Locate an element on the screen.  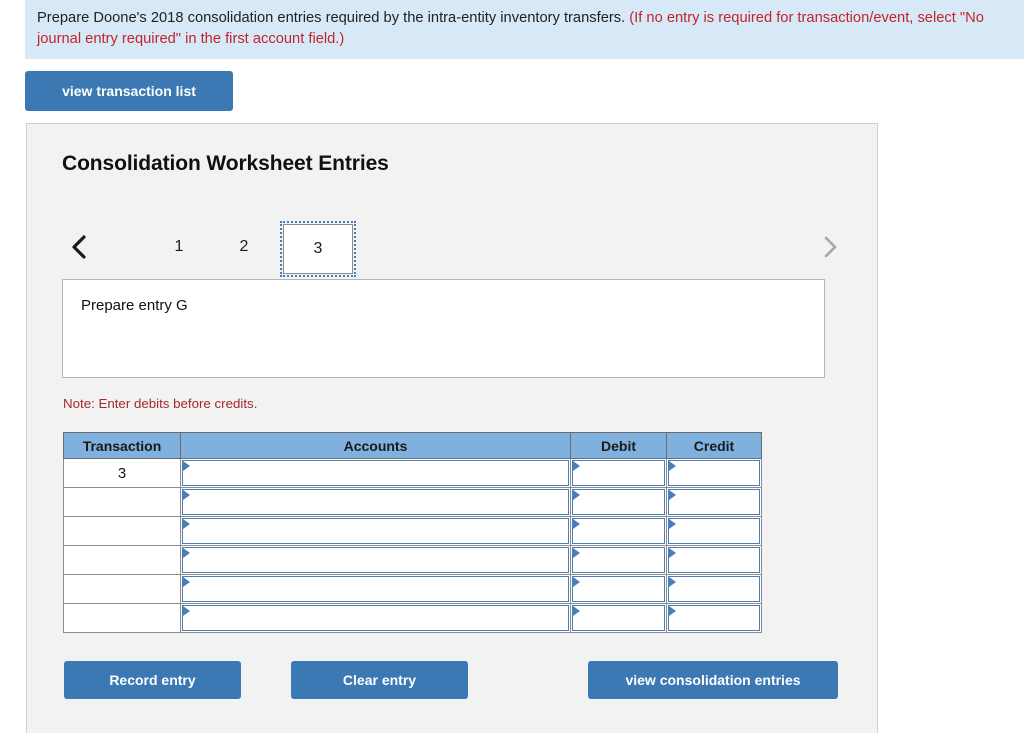
entry-prompt-box: Prepare entry G is located at coordinates (443, 328).